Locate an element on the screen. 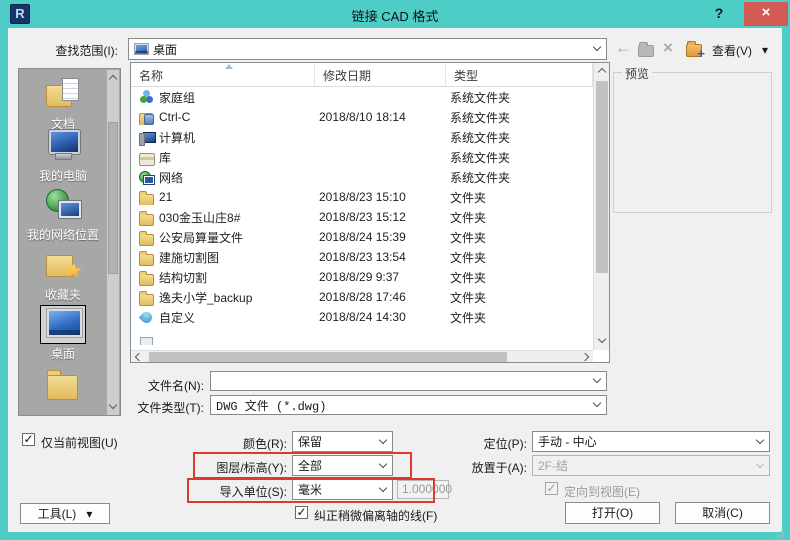  scroll-right-icon is located at coordinates (585, 357).